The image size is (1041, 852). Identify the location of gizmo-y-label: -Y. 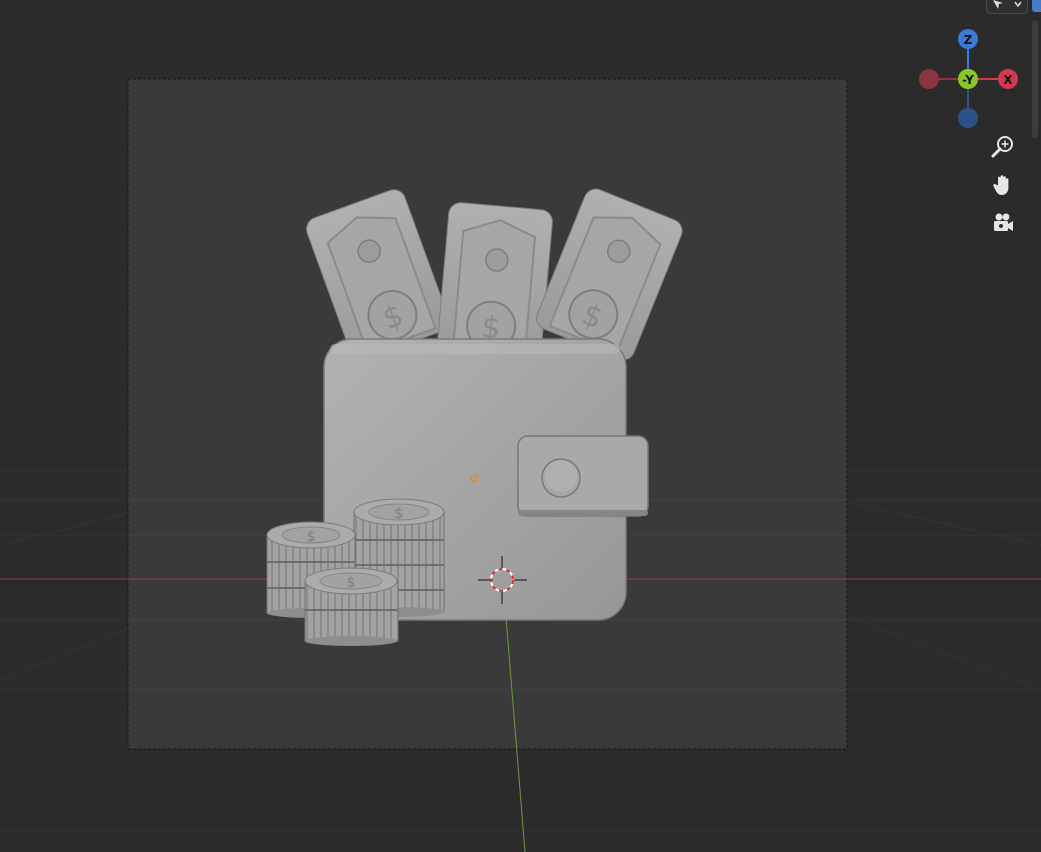
(968, 80).